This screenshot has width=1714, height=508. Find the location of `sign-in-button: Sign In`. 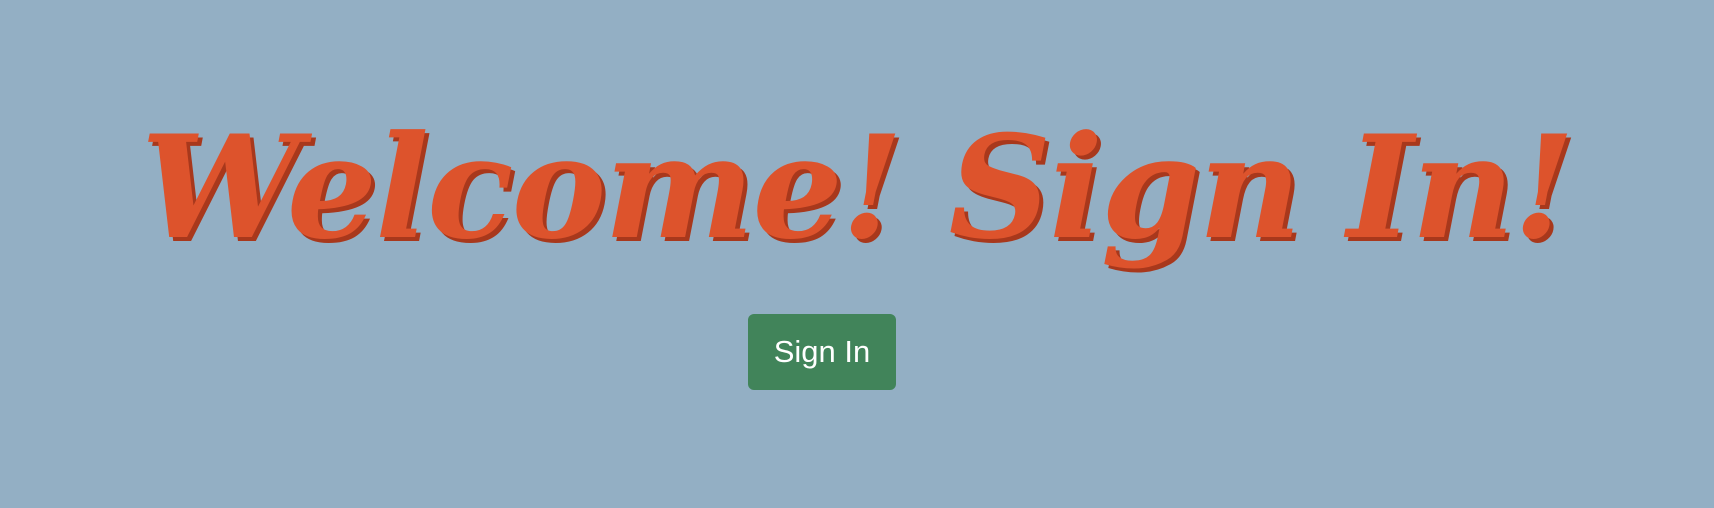

sign-in-button: Sign In is located at coordinates (822, 352).